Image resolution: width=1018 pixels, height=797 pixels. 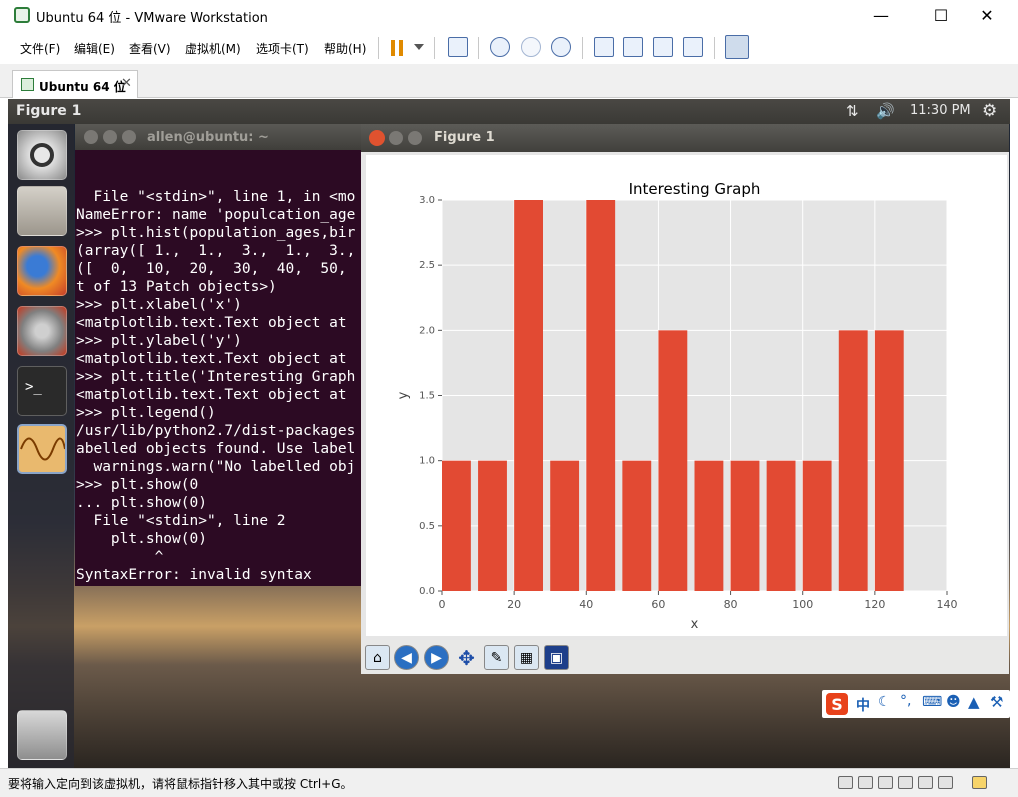 What do you see at coordinates (496, 657) in the screenshot?
I see `zoom-rect-icon: ✎` at bounding box center [496, 657].